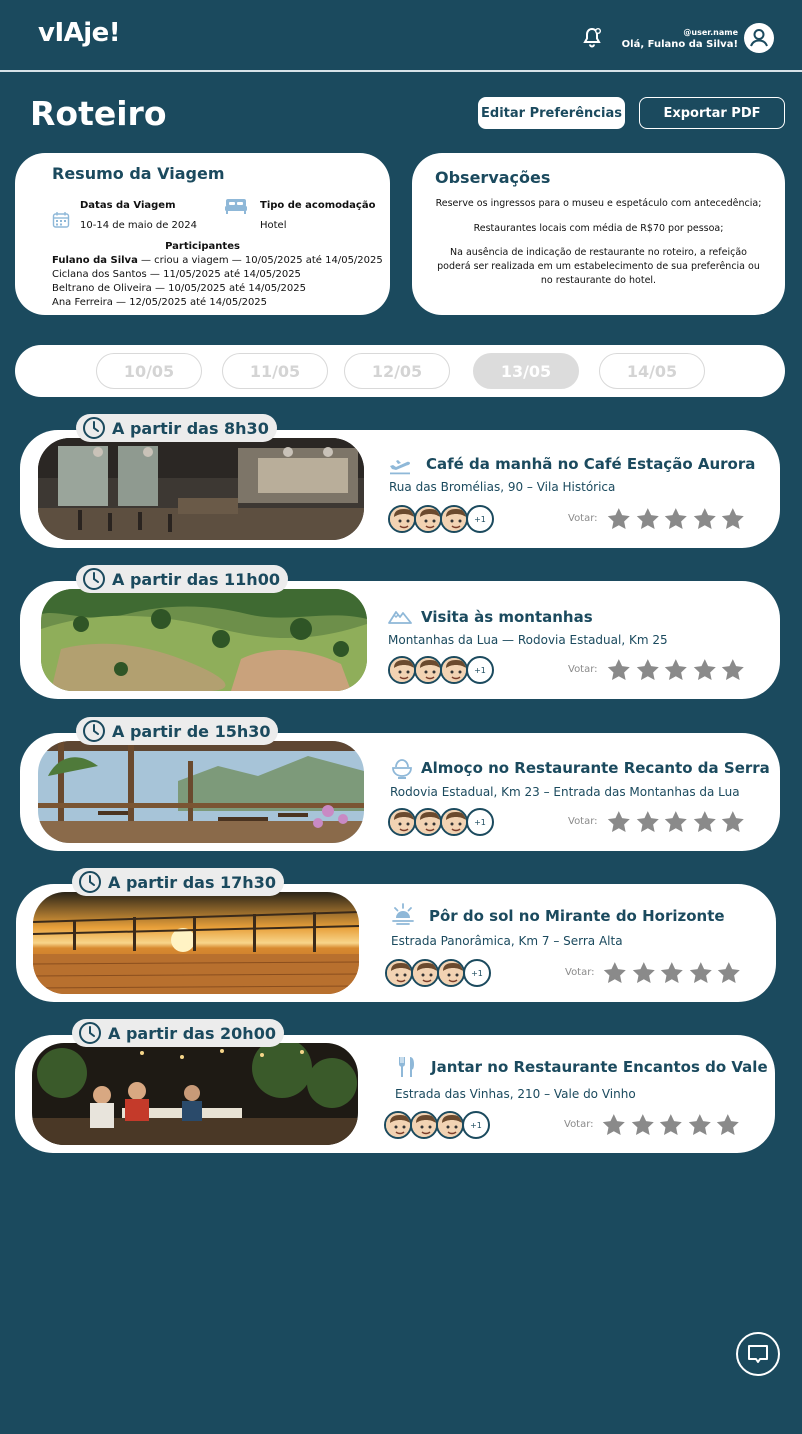 Image resolution: width=802 pixels, height=1434 pixels. Describe the element at coordinates (178, 1033) in the screenshot. I see `time-tag: A partir das 20h00` at that location.